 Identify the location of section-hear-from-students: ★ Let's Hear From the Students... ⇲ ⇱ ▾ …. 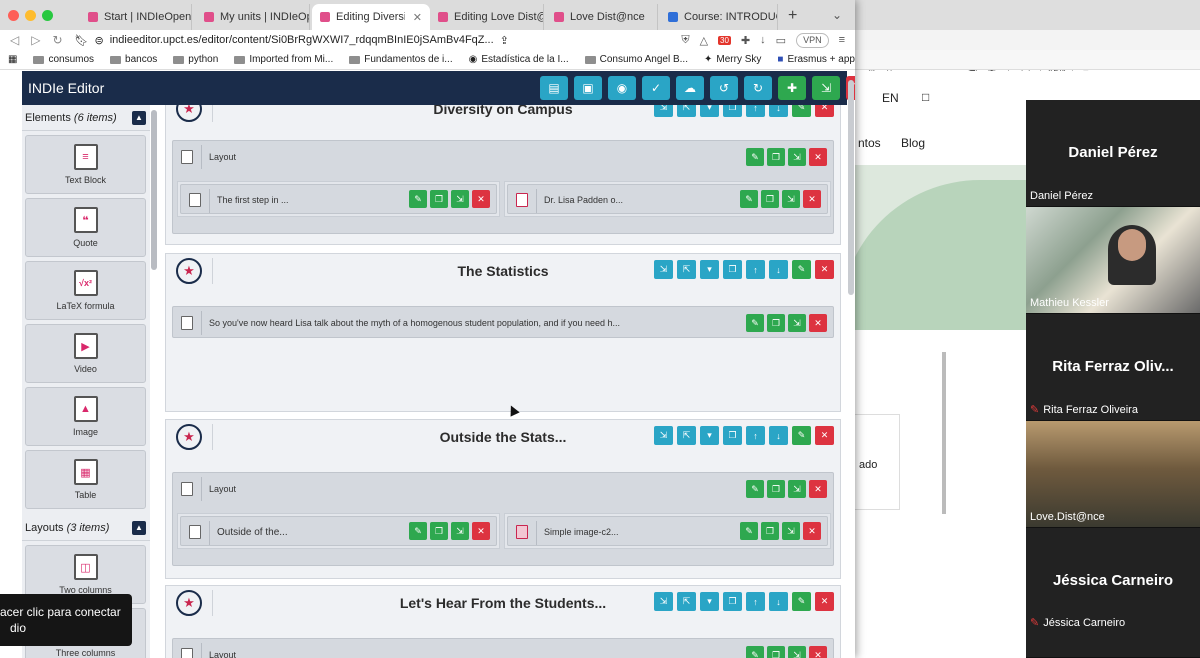
(503, 621).